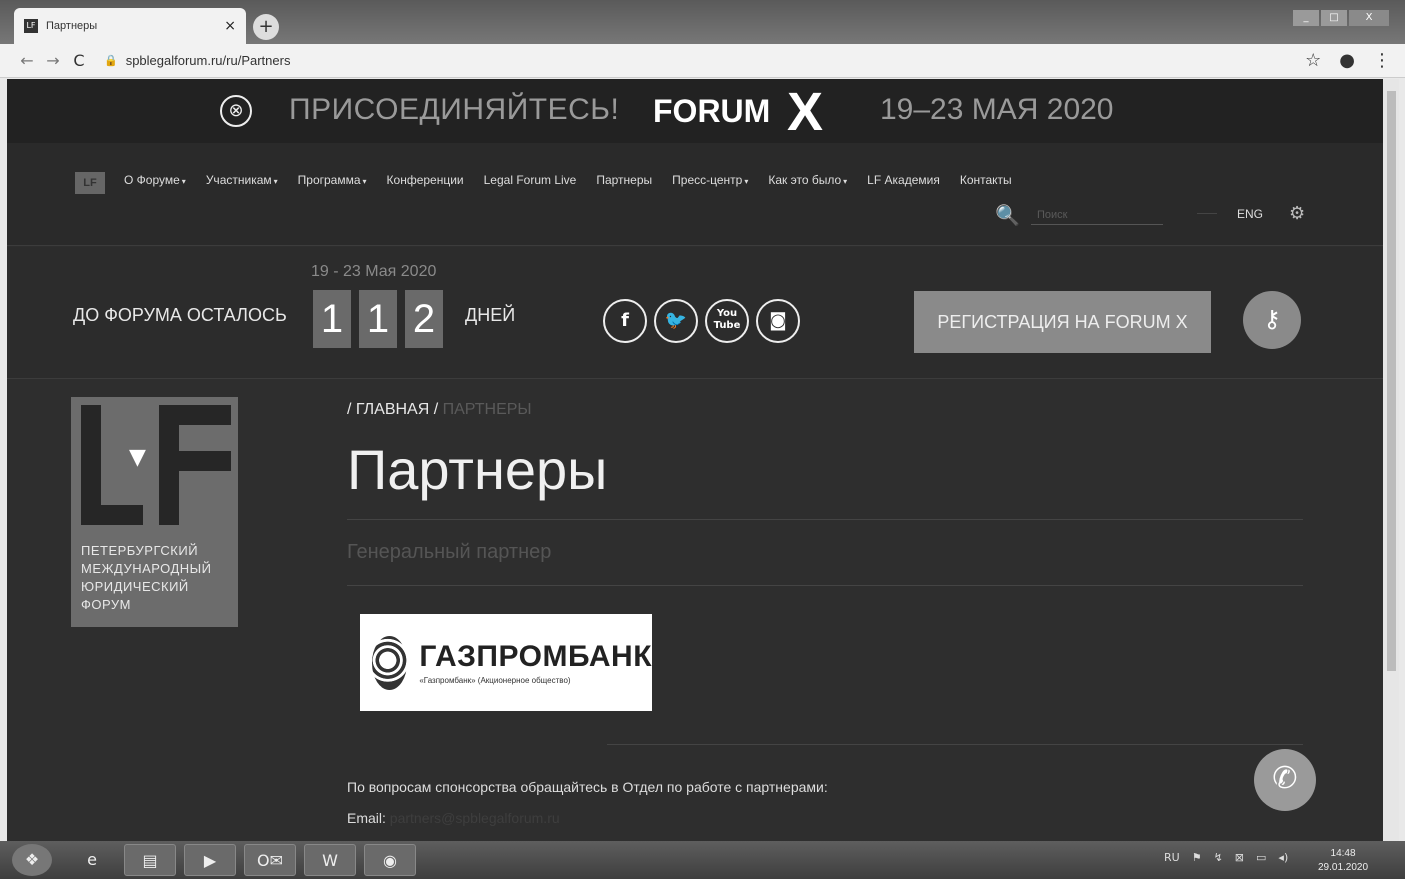  Describe the element at coordinates (1261, 857) in the screenshot. I see `network-icon: ▭` at that location.